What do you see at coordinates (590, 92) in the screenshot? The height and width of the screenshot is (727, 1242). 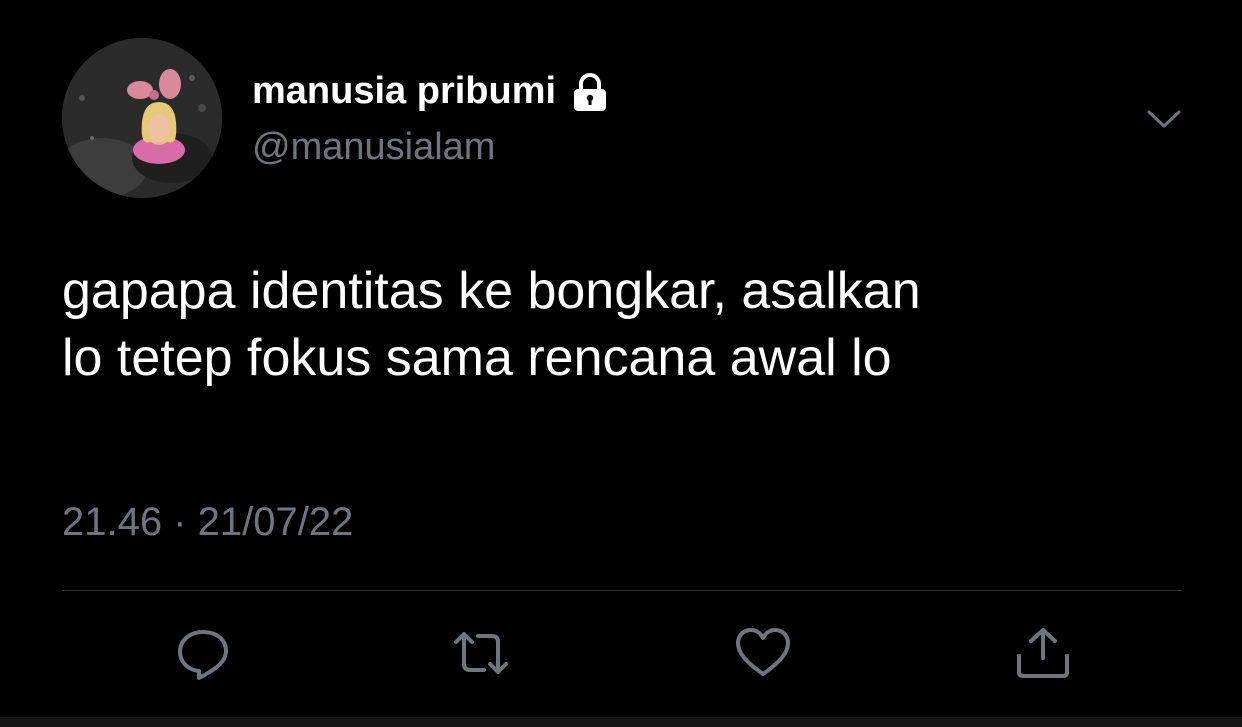 I see `lock-icon` at bounding box center [590, 92].